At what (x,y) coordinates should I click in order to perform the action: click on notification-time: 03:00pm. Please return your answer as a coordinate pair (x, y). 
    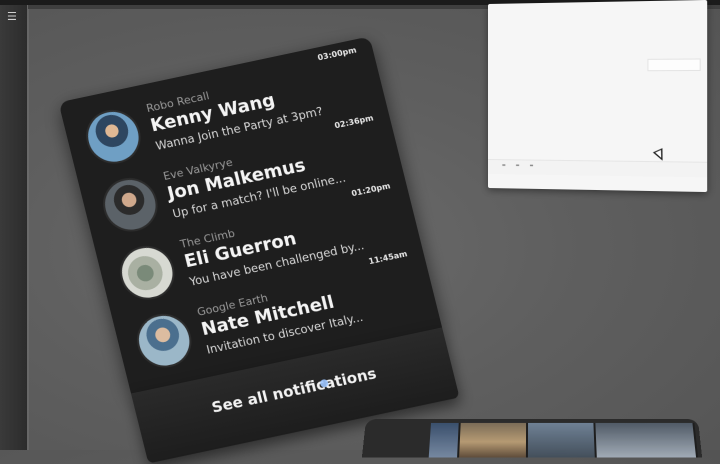
    Looking at the image, I should click on (337, 54).